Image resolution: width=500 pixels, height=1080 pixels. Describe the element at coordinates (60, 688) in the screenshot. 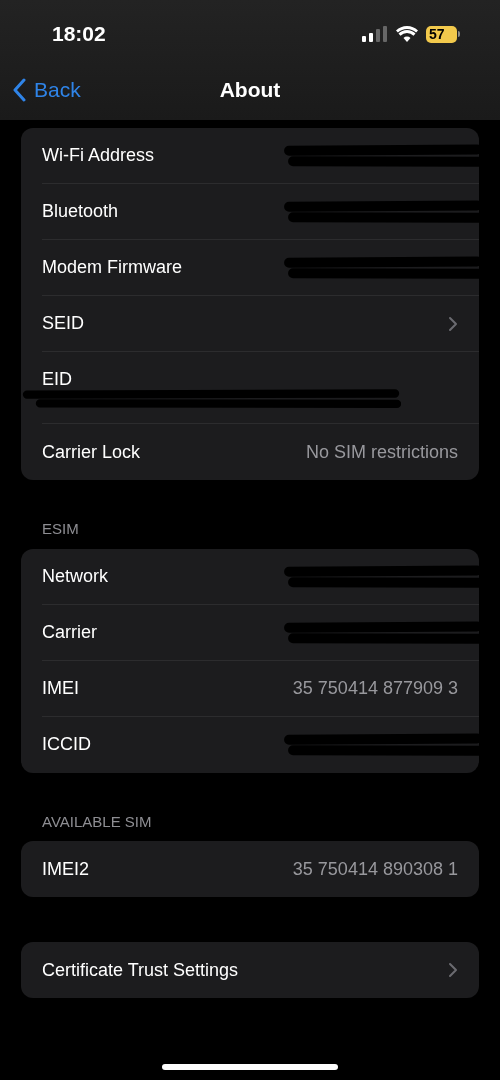

I see `row-label: IMEI` at that location.